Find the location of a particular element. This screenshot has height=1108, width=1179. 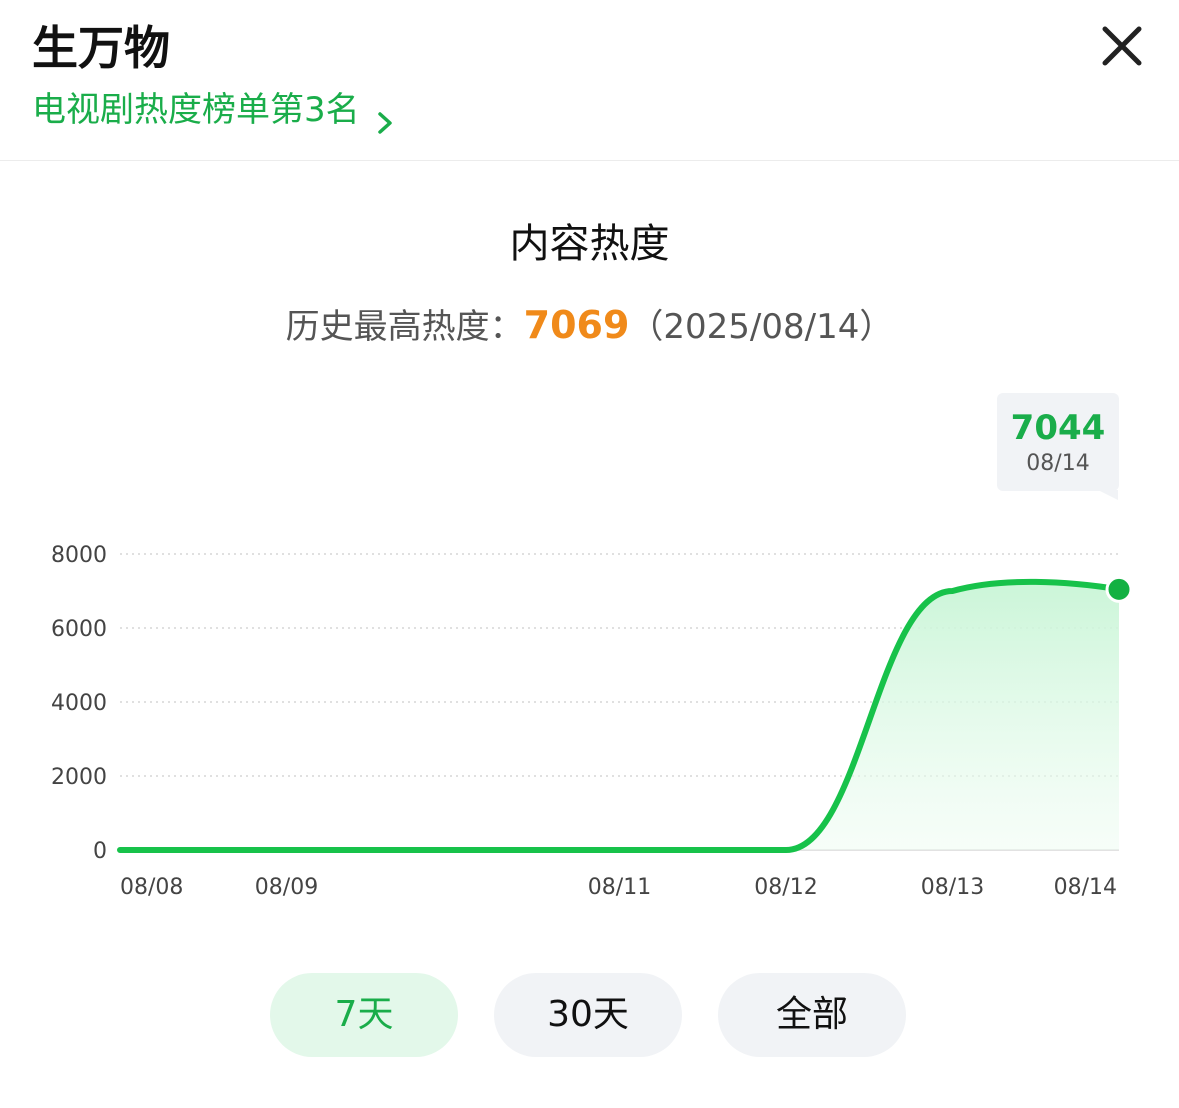

y-tick-label: 2000 is located at coordinates (79, 777).